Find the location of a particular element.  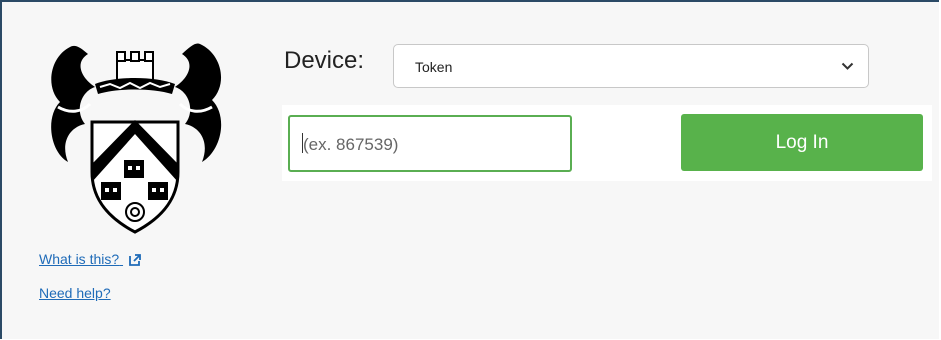

device-select: Token is located at coordinates (631, 66).